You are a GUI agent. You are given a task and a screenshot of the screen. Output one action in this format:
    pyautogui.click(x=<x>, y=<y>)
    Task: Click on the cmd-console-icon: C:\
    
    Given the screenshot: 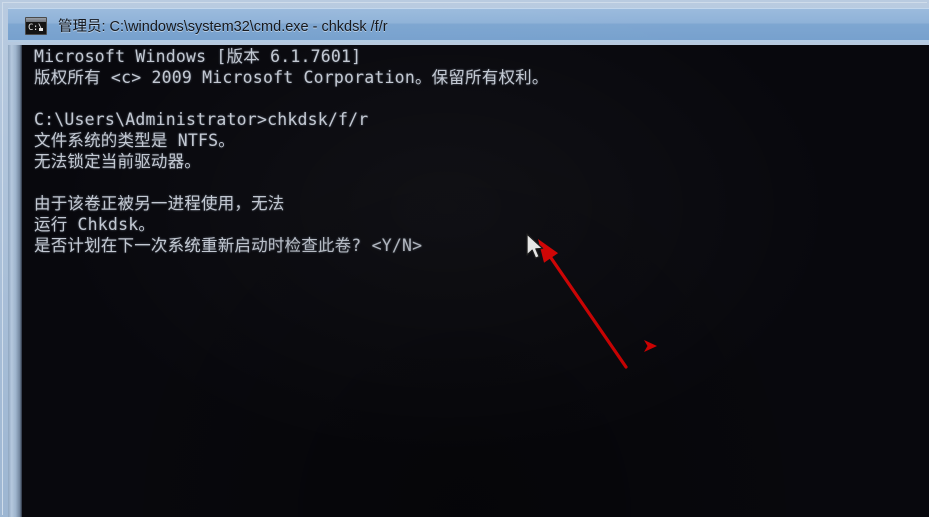 What is the action you would take?
    pyautogui.click(x=36, y=25)
    